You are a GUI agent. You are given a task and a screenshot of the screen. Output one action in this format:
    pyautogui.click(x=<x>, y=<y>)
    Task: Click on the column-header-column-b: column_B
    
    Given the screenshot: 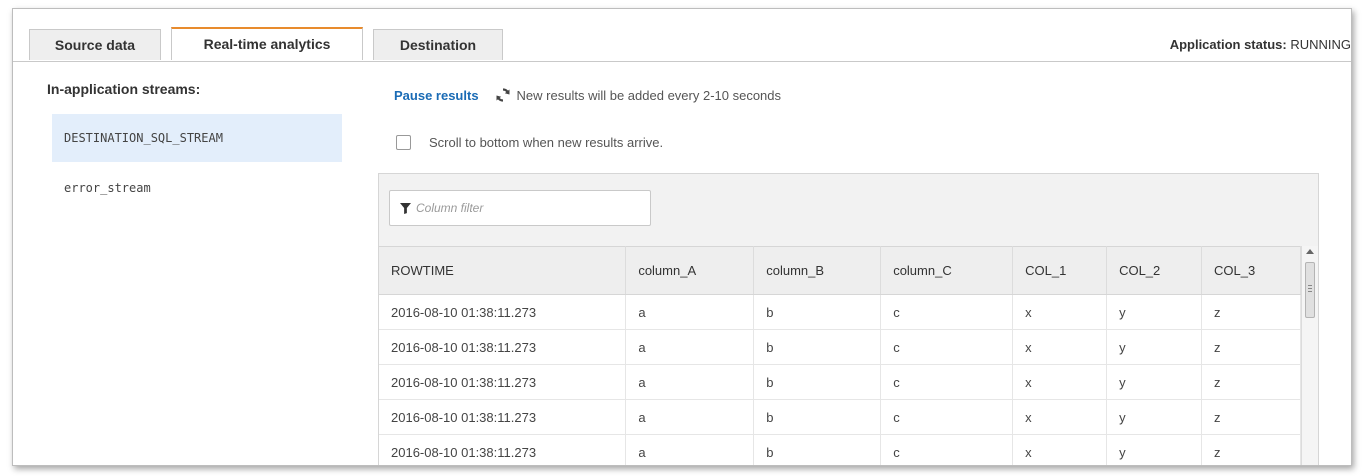 What is the action you would take?
    pyautogui.click(x=817, y=270)
    